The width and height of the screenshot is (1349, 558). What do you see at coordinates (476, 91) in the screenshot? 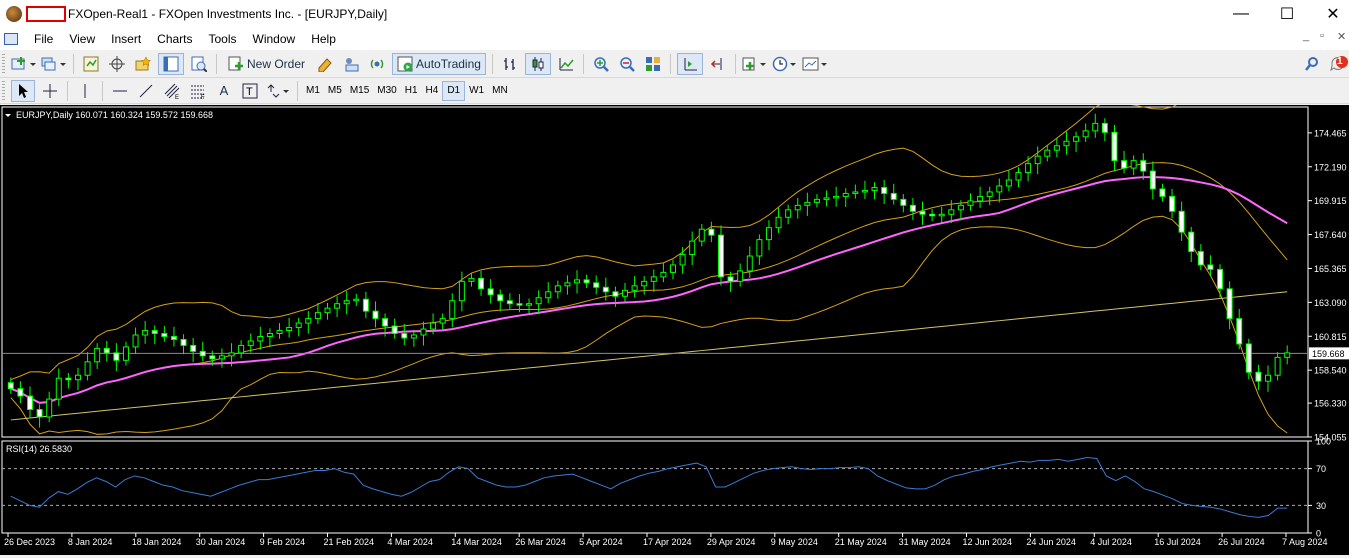
I see `timeframe-w1: W1` at bounding box center [476, 91].